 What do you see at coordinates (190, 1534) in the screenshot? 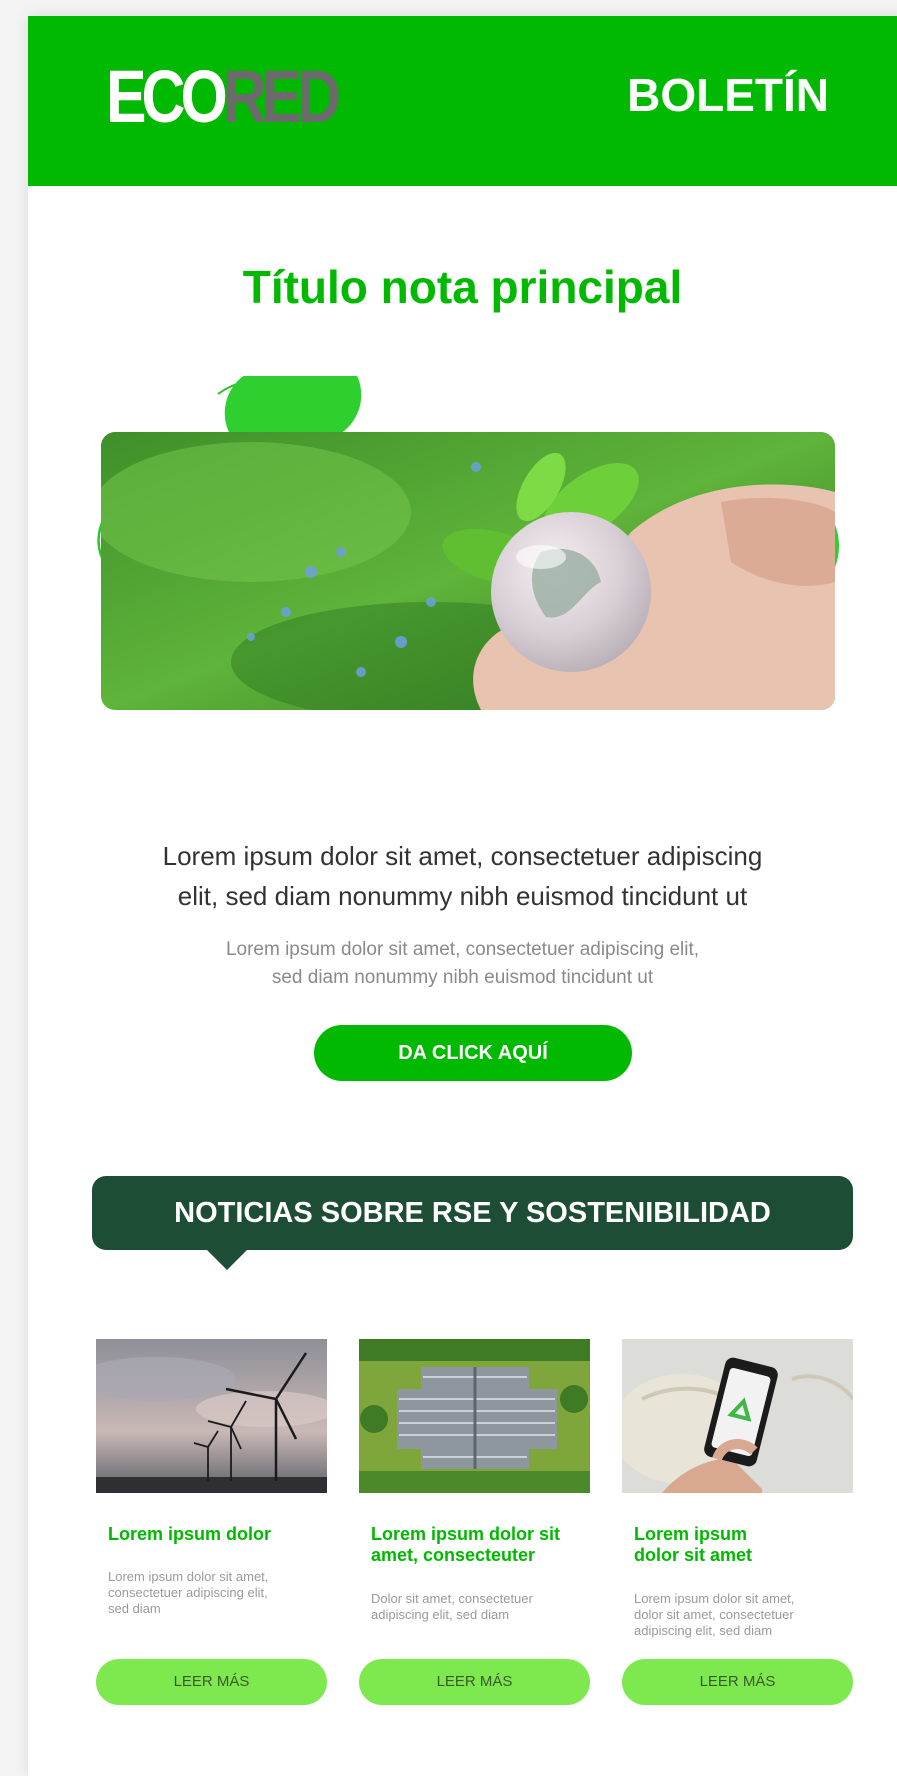
I see `news-title-line: Lorem ipsum dolor` at bounding box center [190, 1534].